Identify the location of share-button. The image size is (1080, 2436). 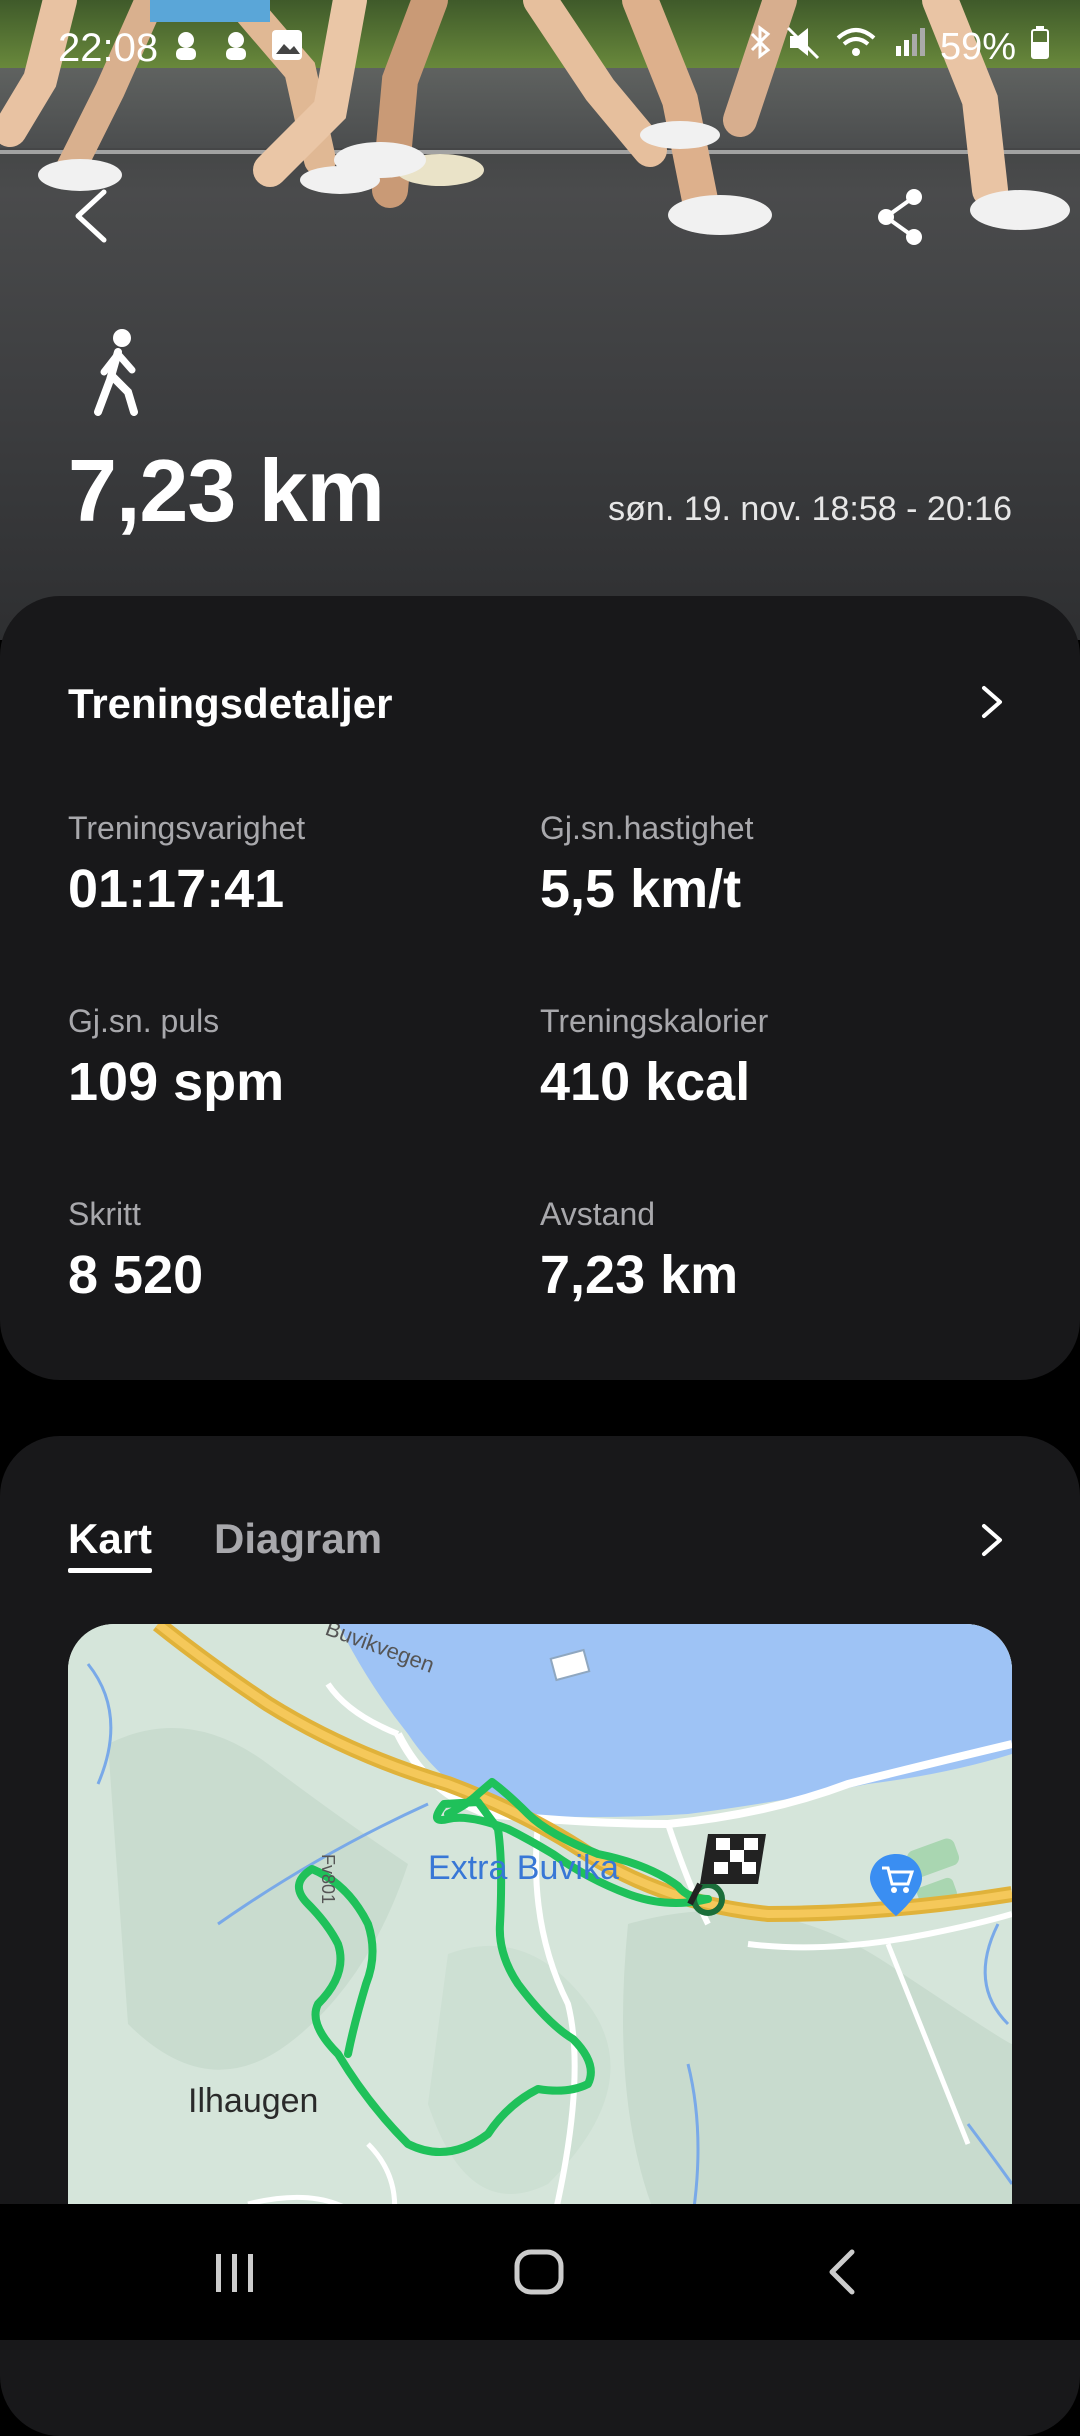
(902, 217).